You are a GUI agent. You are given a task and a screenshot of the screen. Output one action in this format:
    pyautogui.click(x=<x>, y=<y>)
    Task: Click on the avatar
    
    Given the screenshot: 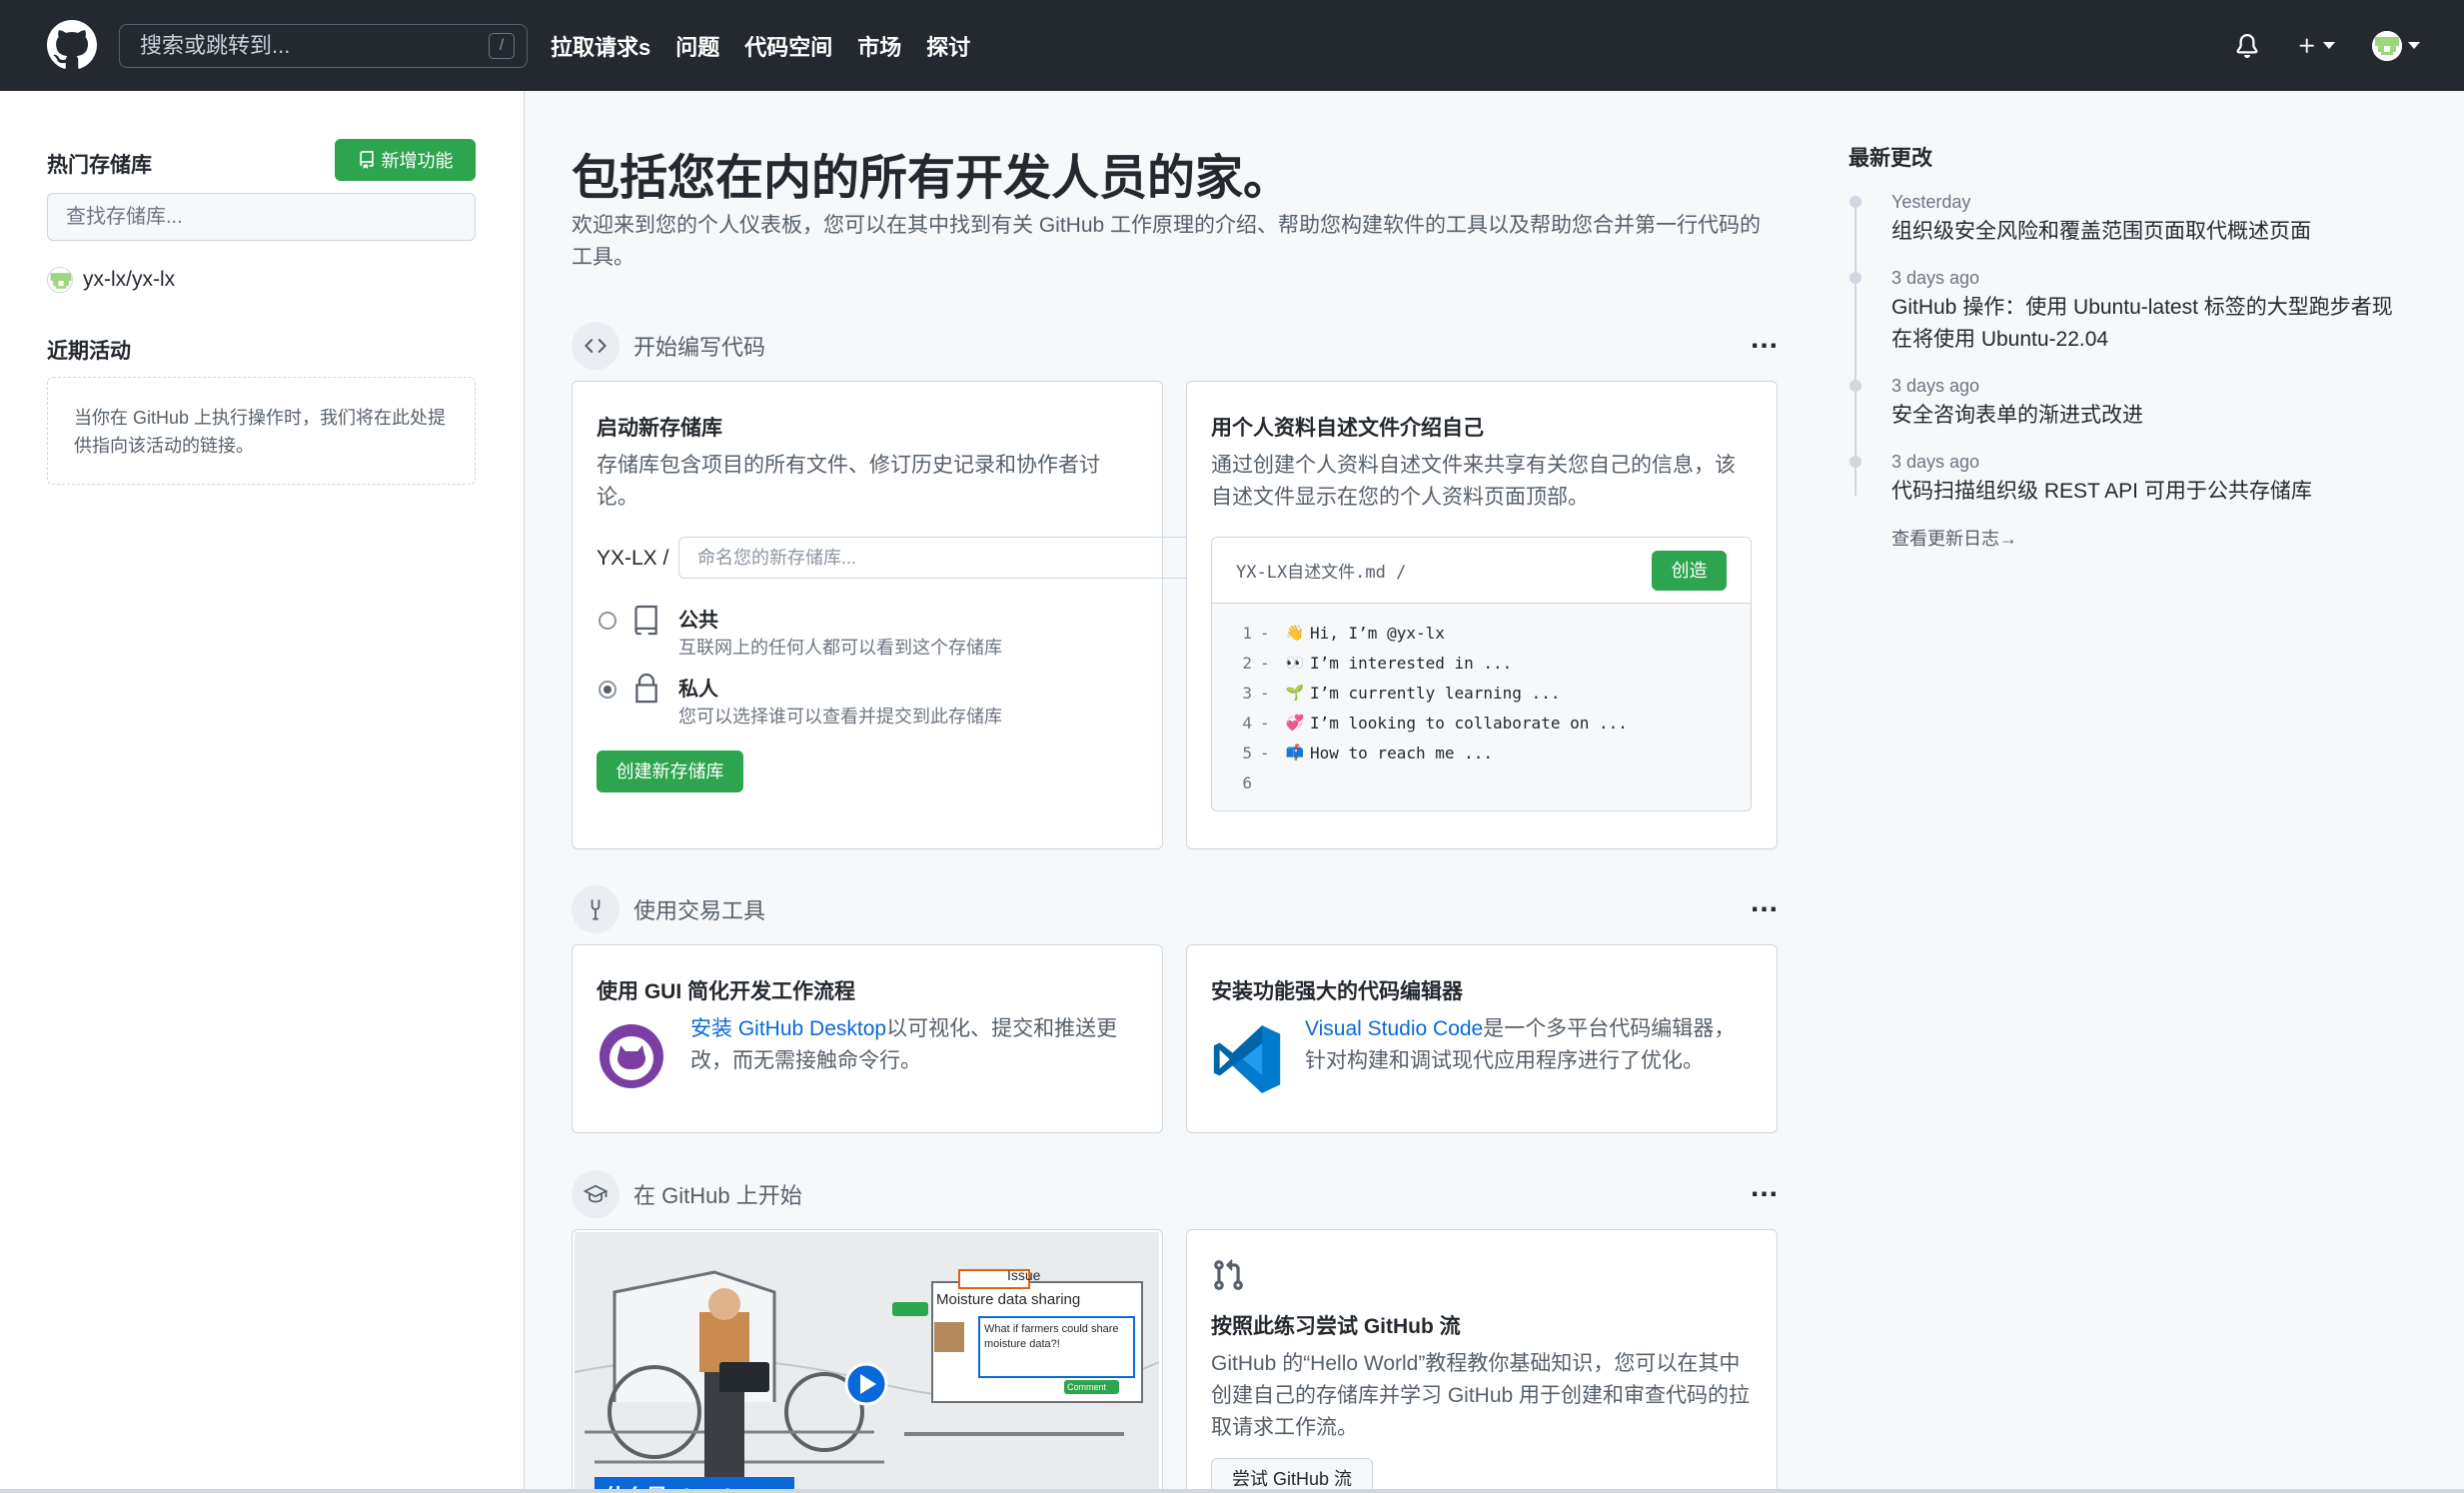 What is the action you would take?
    pyautogui.click(x=60, y=280)
    